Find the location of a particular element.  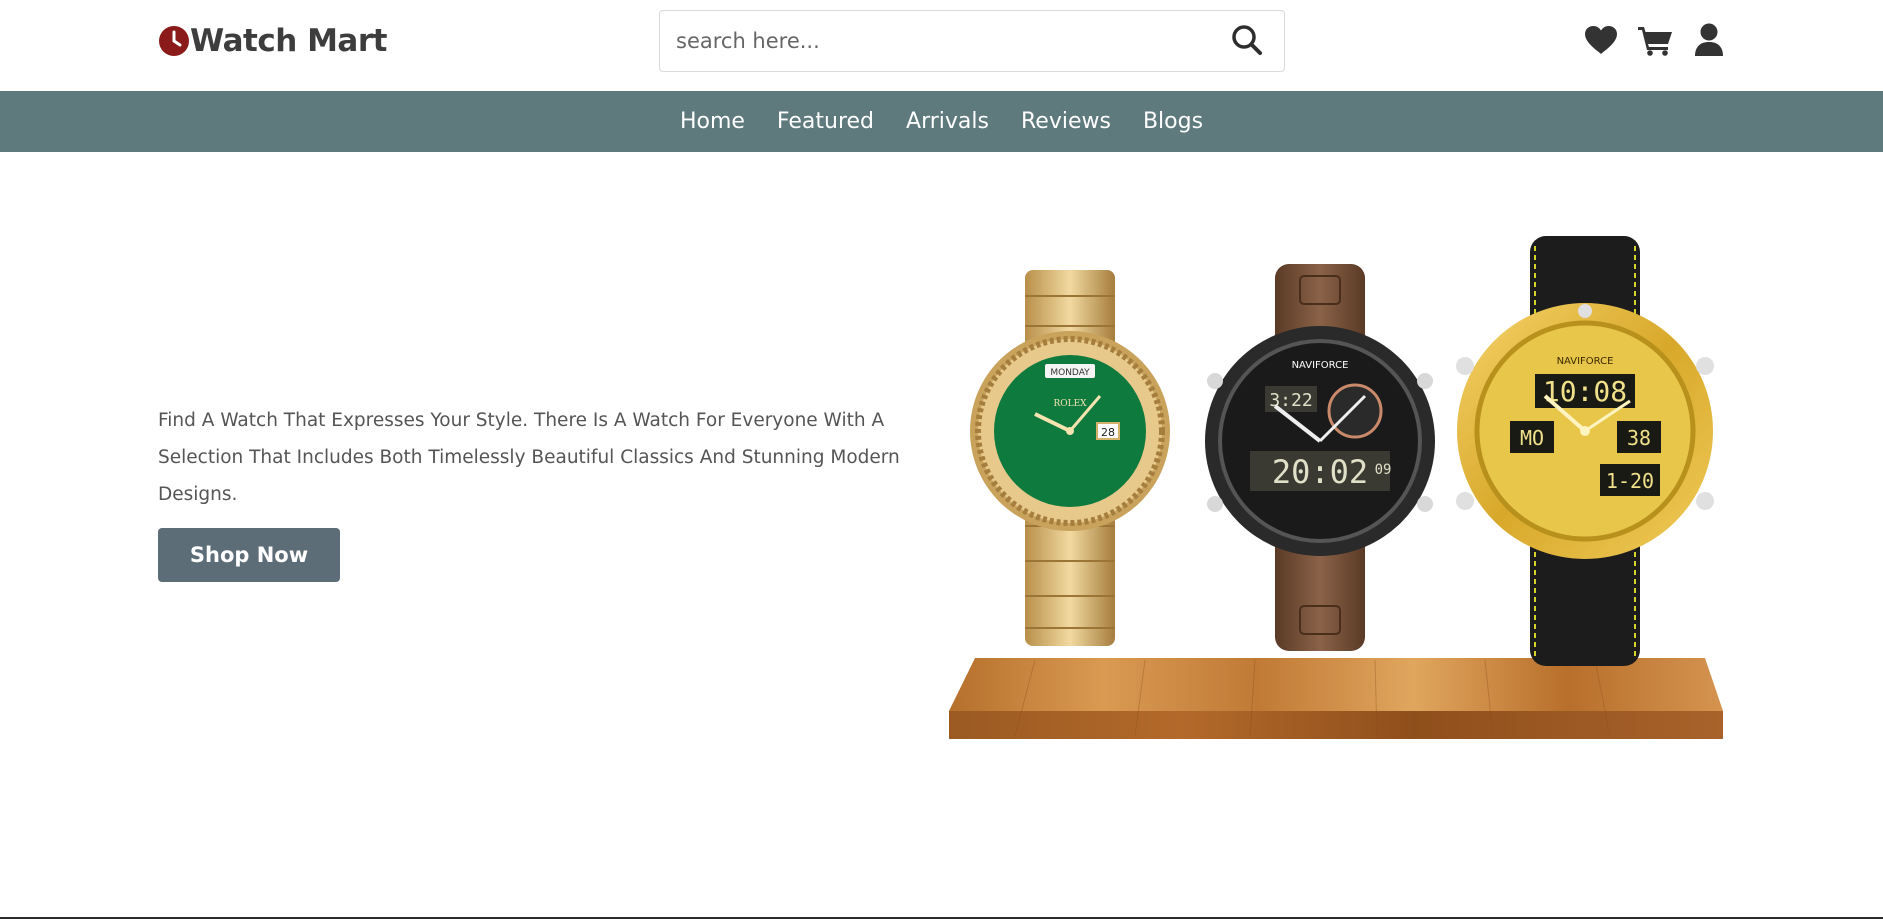

nav-featured: Featured is located at coordinates (825, 121).